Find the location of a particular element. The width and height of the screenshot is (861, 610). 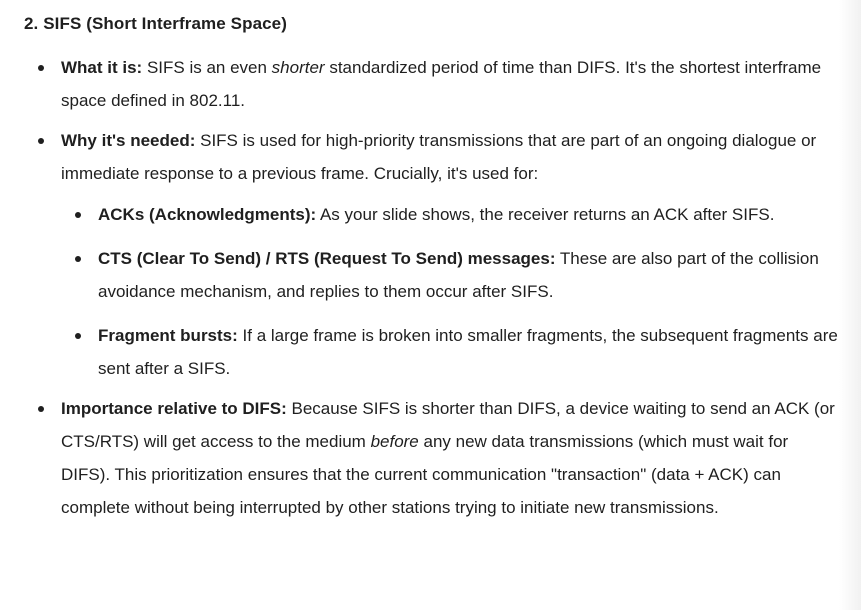

bullet-emphasis: shorter is located at coordinates (298, 67).